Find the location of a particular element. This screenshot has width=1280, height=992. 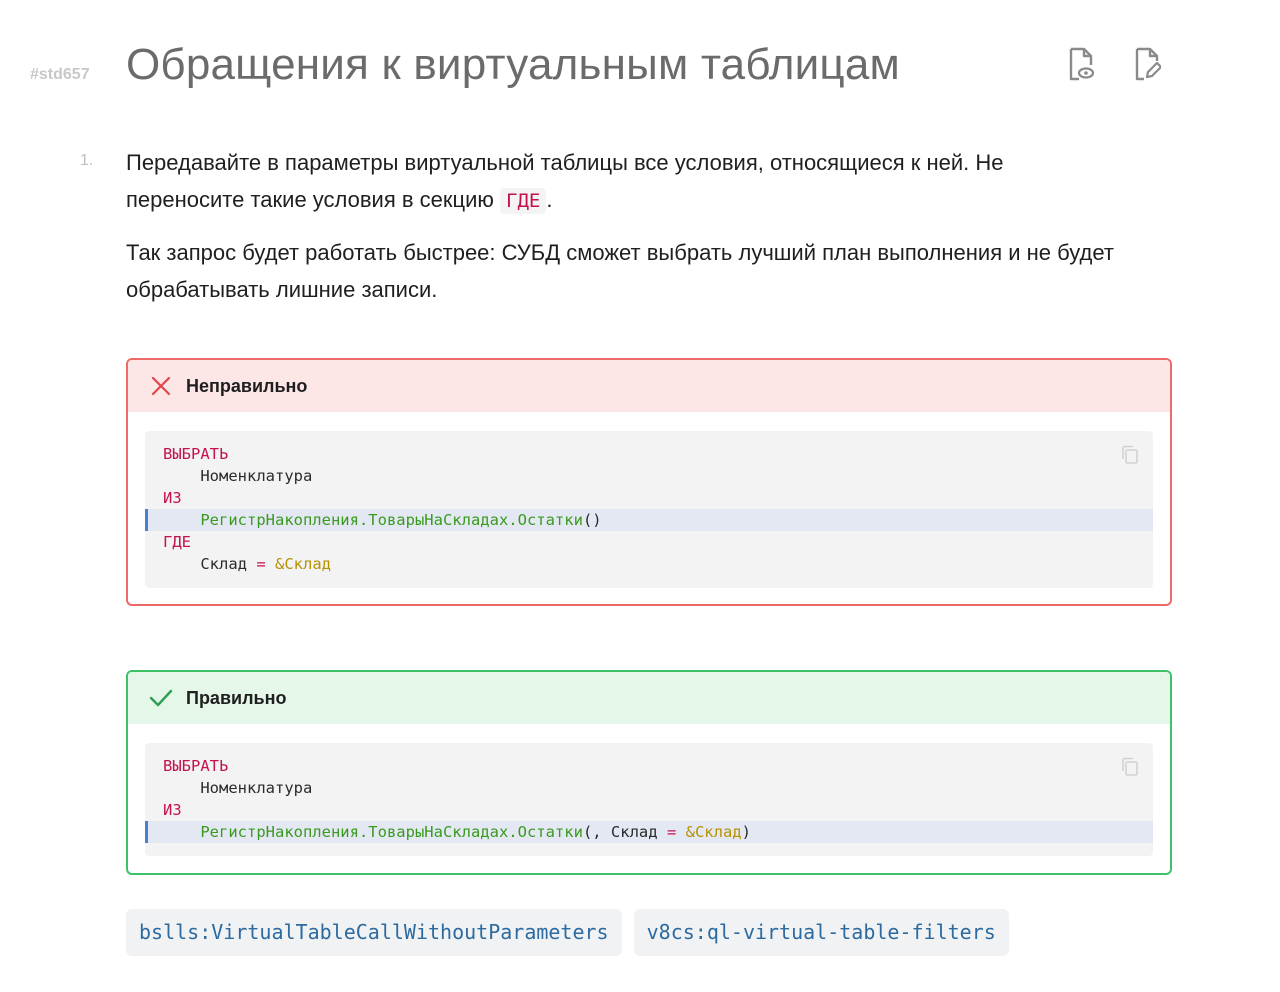

close-icon is located at coordinates (161, 386).